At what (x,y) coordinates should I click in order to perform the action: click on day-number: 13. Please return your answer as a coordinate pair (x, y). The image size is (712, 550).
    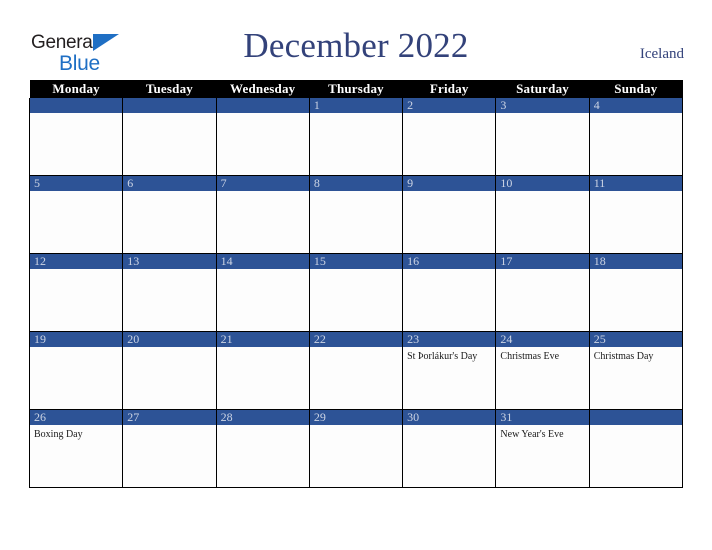
    Looking at the image, I should click on (169, 261).